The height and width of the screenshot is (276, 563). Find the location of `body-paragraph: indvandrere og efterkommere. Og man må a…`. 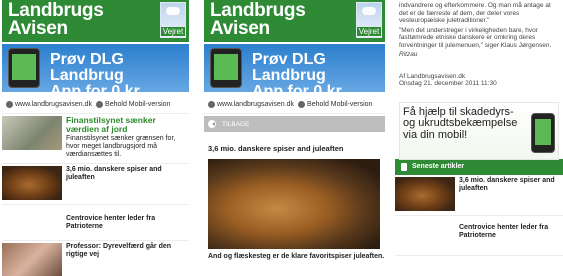

body-paragraph: indvandrere og efterkommere. Og man må a… is located at coordinates (475, 13).